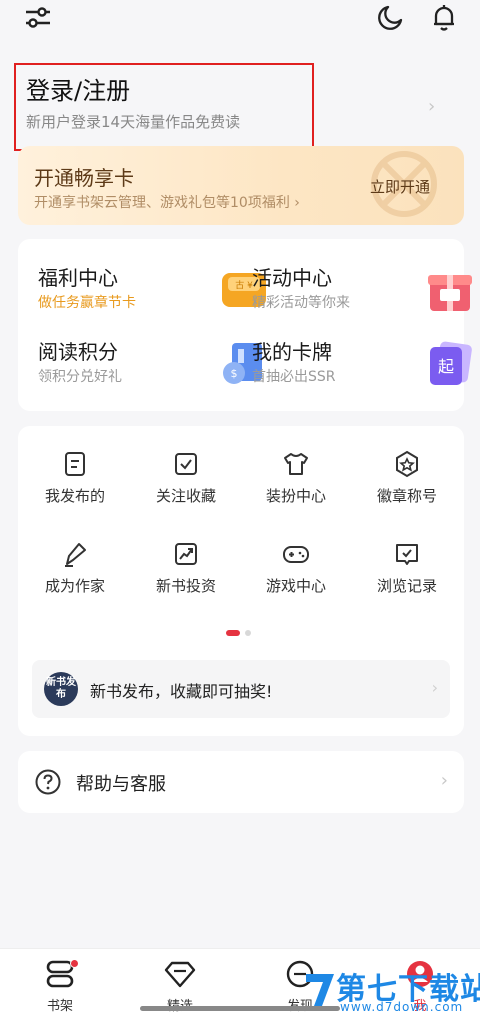 The width and height of the screenshot is (480, 1016). I want to click on night-mode-icon, so click(390, 18).